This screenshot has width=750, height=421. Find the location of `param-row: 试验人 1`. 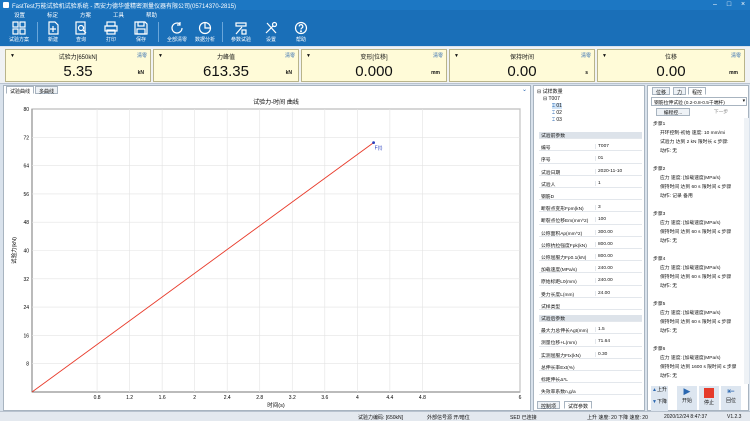

param-row: 试验人 1 is located at coordinates (590, 184).